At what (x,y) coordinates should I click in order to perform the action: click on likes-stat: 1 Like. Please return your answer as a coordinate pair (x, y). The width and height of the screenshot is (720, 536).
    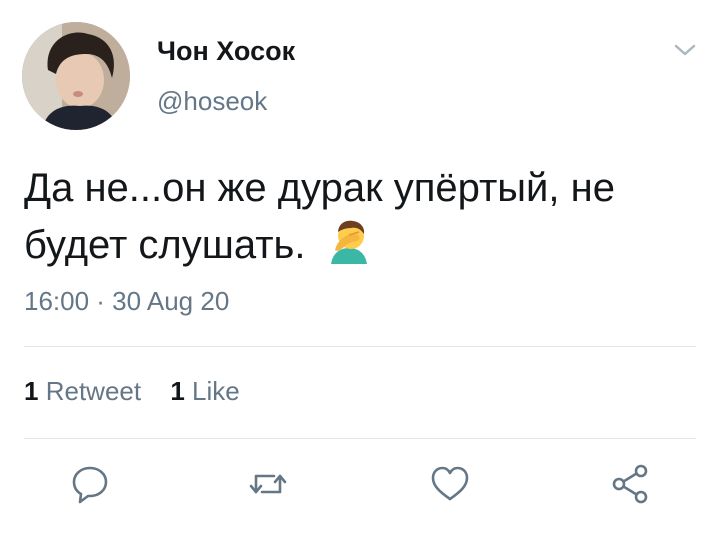
    Looking at the image, I should click on (204, 391).